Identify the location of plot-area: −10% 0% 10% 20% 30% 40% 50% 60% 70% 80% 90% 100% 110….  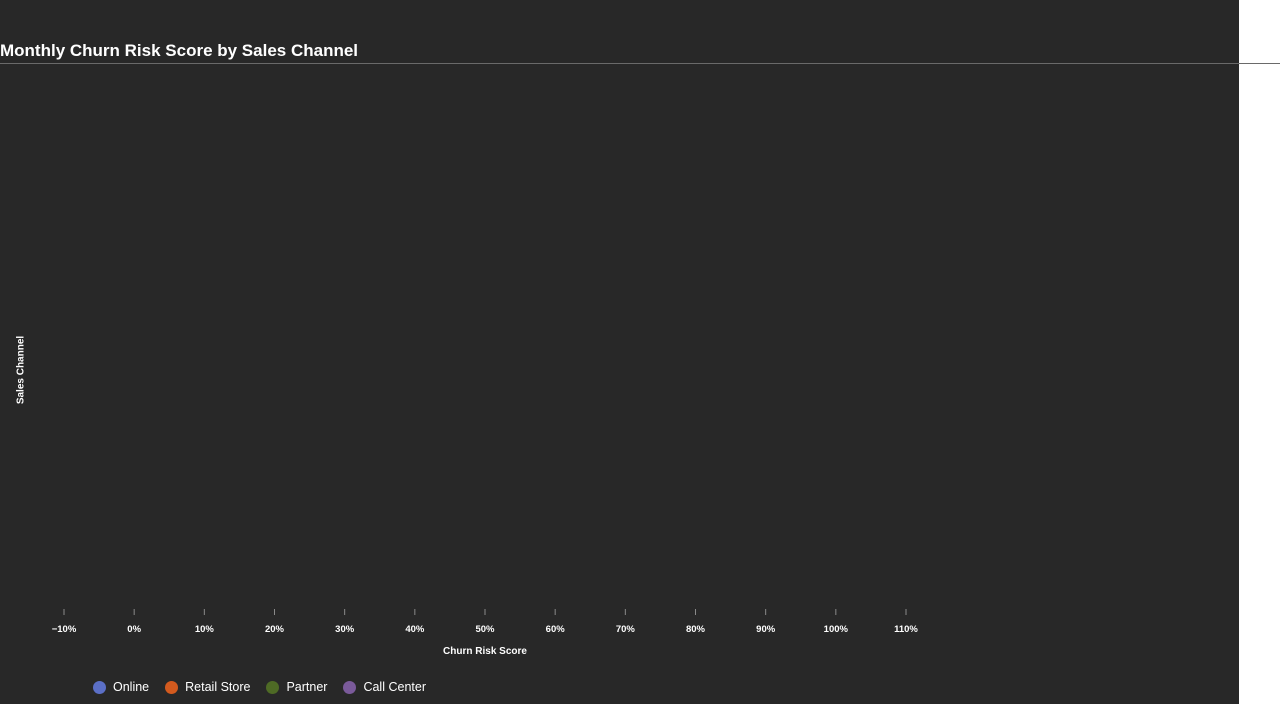
(485, 622).